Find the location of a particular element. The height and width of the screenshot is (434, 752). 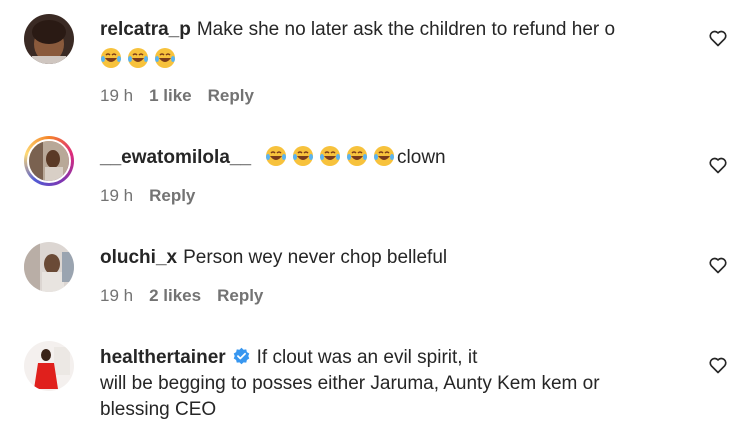

username: relcatra_p is located at coordinates (145, 29).